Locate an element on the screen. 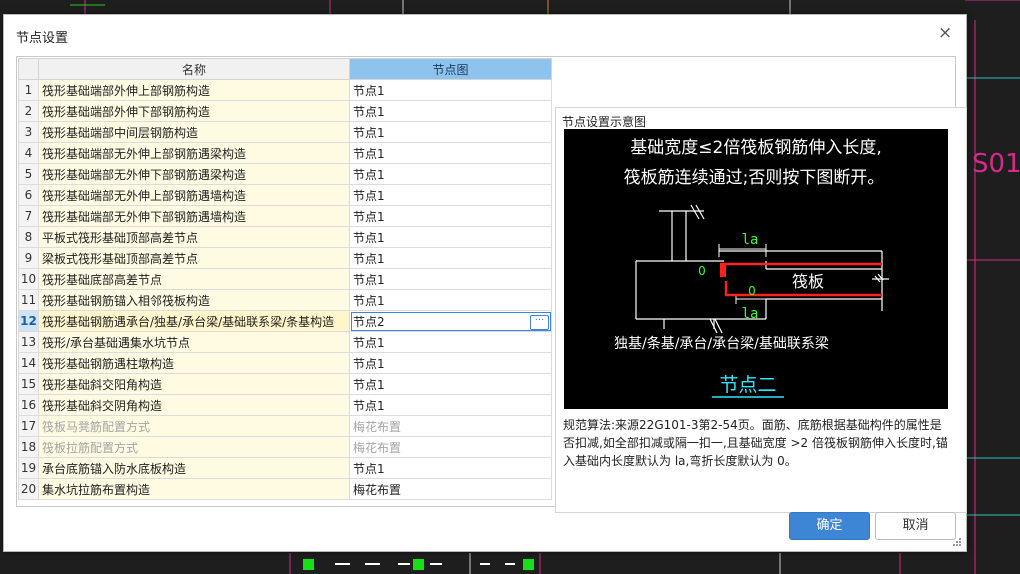 Image resolution: width=1020 pixels, height=574 pixels. row-name-cell: 筏形基础底部高差节点 is located at coordinates (194, 279).